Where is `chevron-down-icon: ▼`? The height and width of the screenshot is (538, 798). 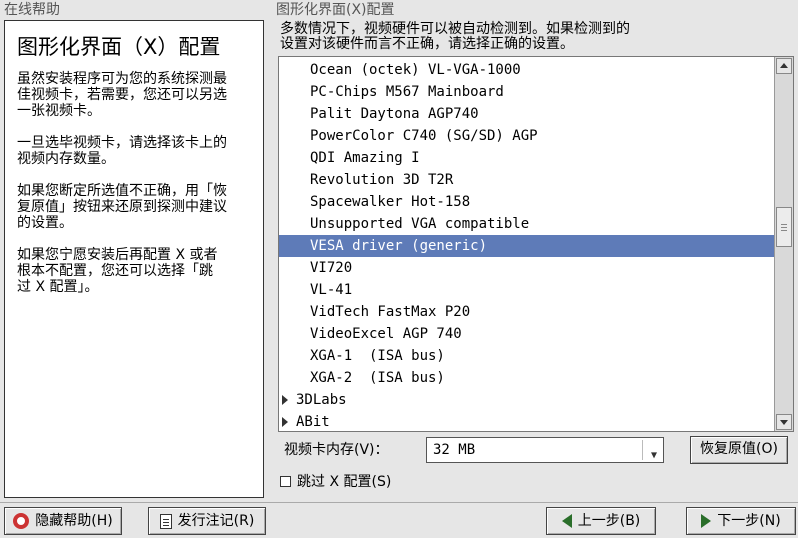 chevron-down-icon: ▼ is located at coordinates (653, 455).